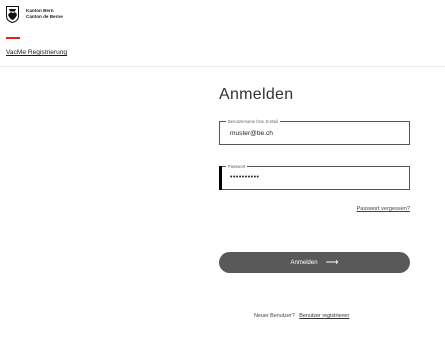 The width and height of the screenshot is (445, 338). What do you see at coordinates (36, 52) in the screenshot?
I see `vacme-registration-link: VacMe Registrierung` at bounding box center [36, 52].